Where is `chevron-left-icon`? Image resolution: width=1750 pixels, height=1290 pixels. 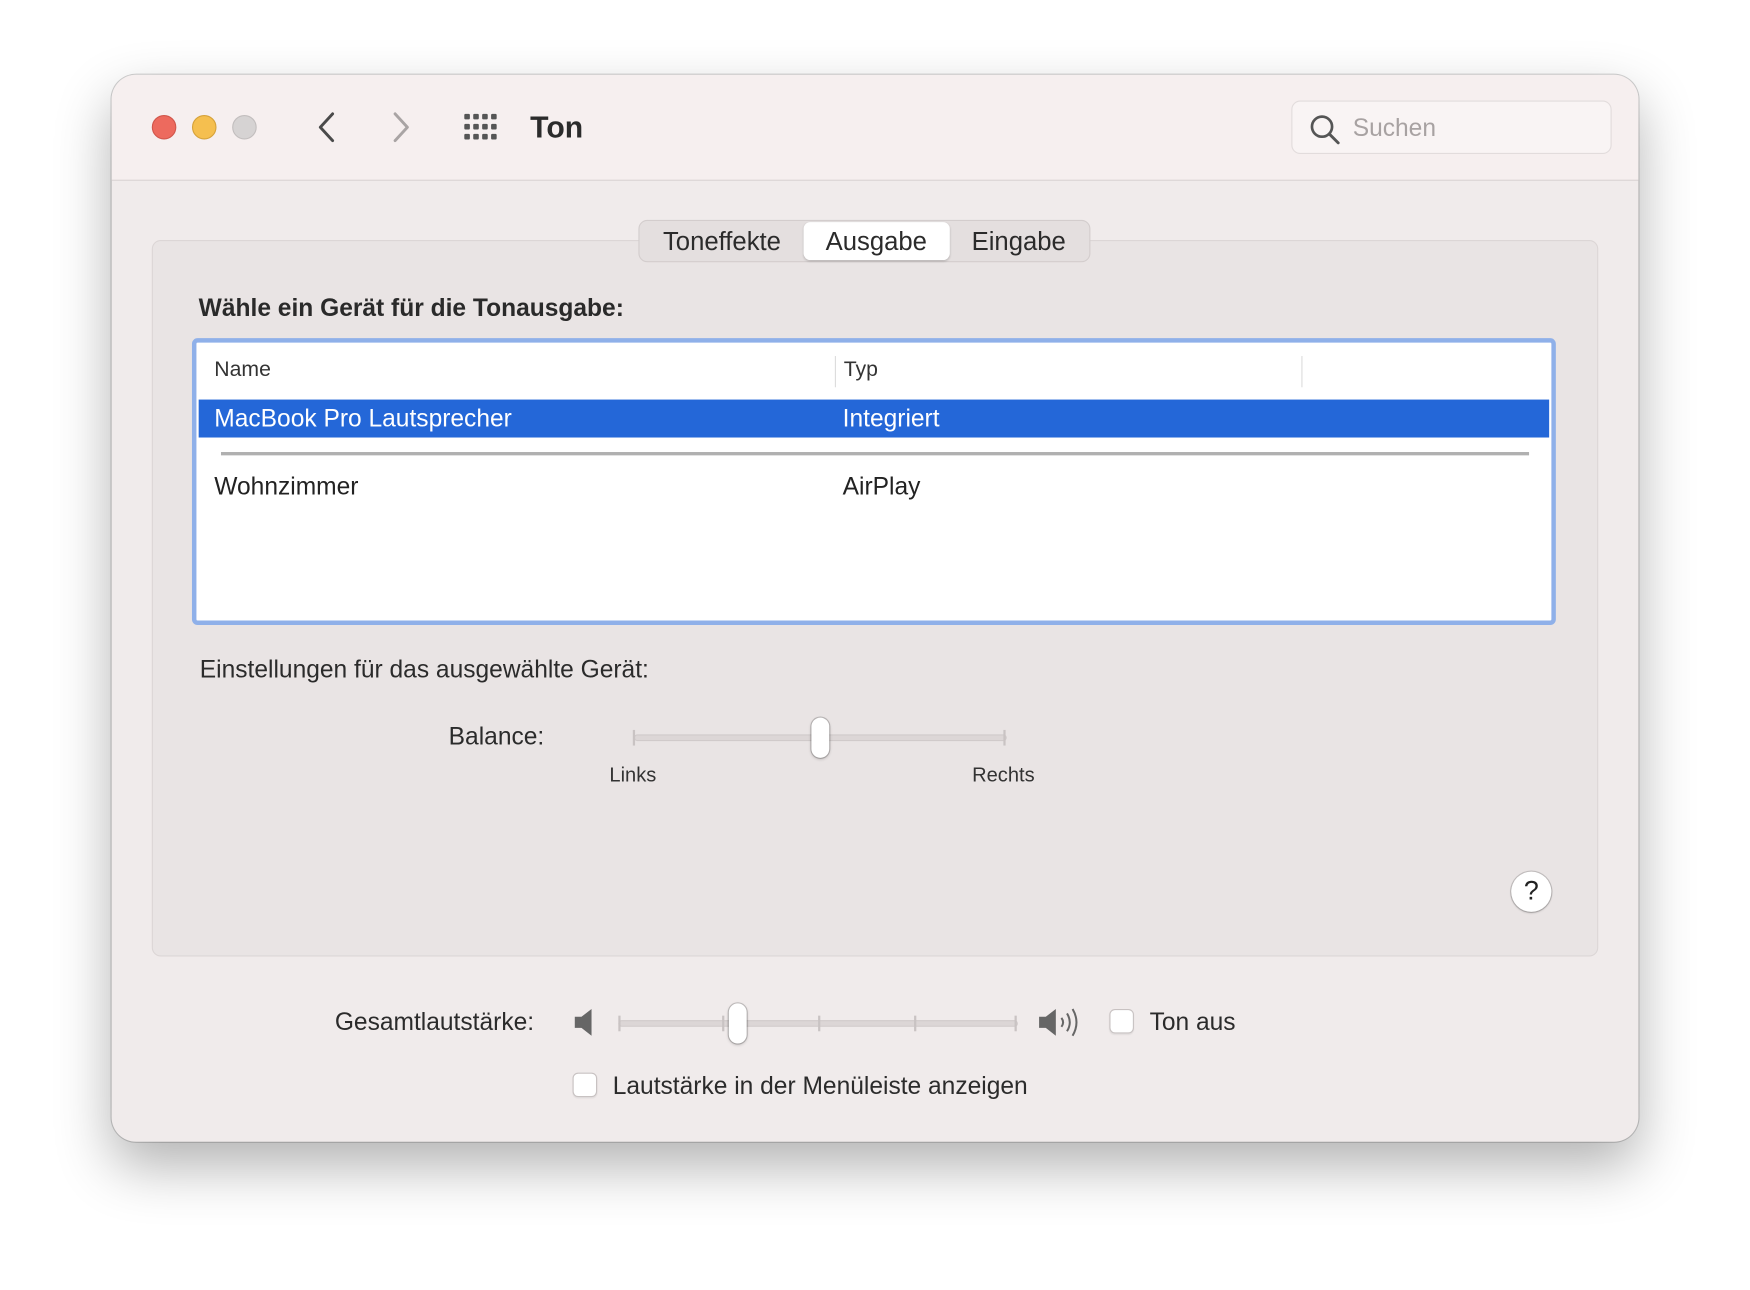
chevron-left-icon is located at coordinates (326, 127).